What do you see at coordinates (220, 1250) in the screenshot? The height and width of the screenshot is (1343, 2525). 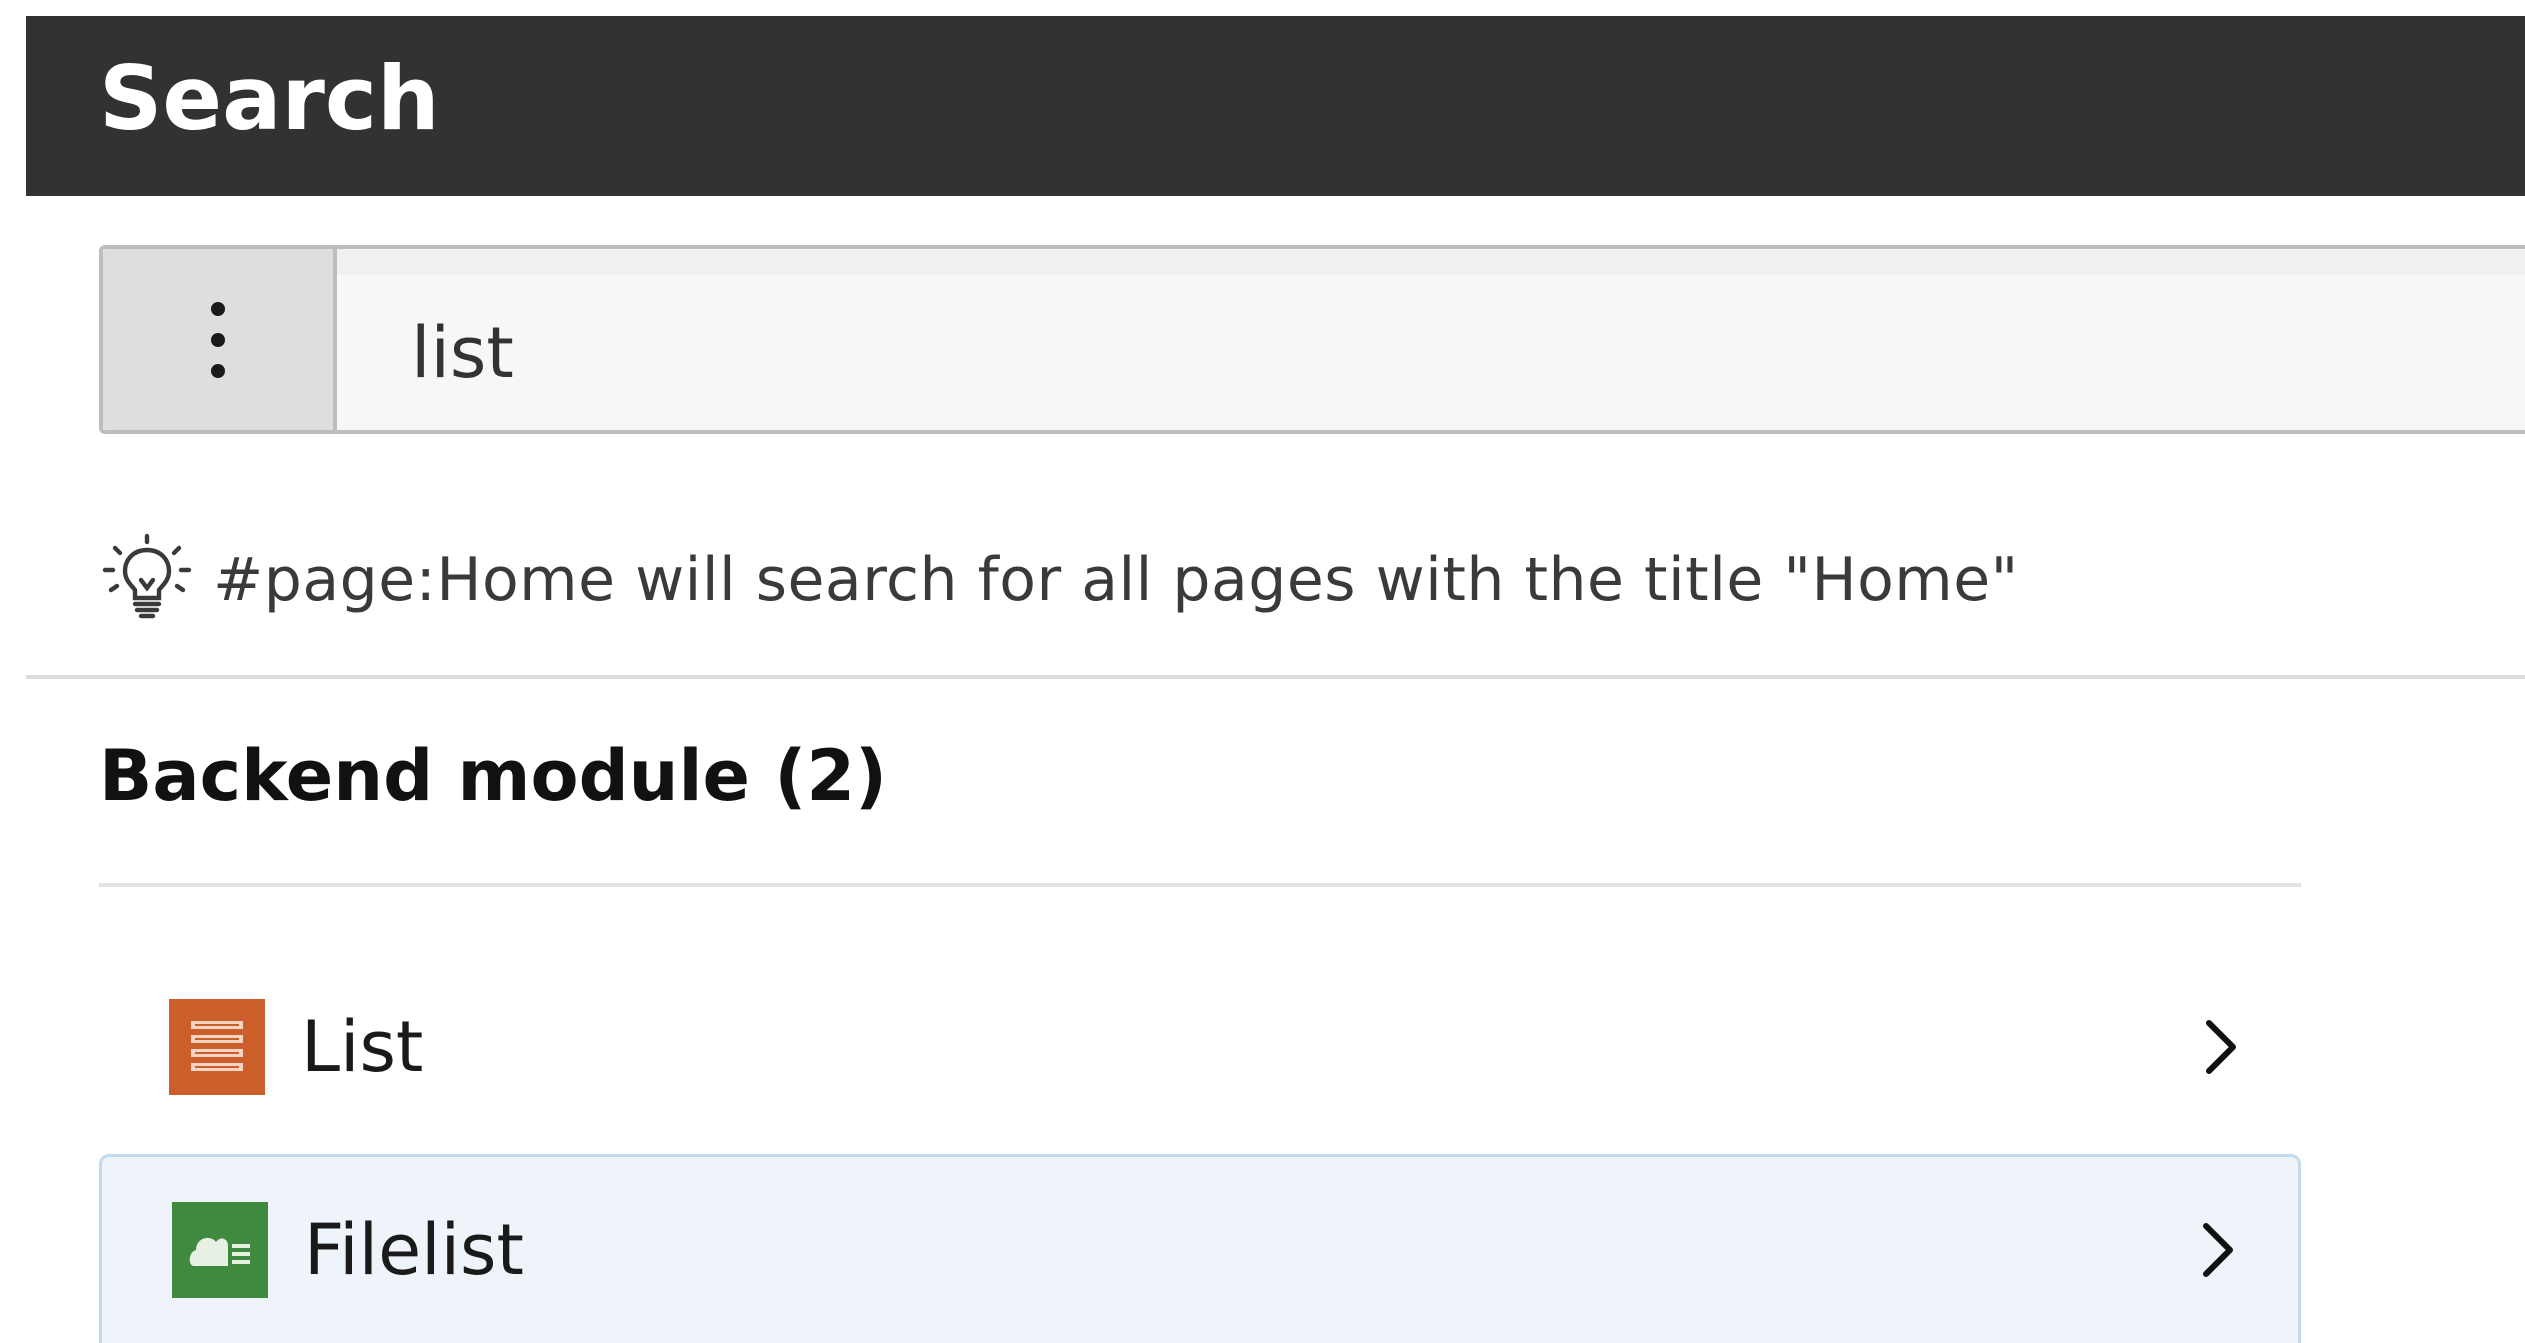 I see `filelist-module-icon` at bounding box center [220, 1250].